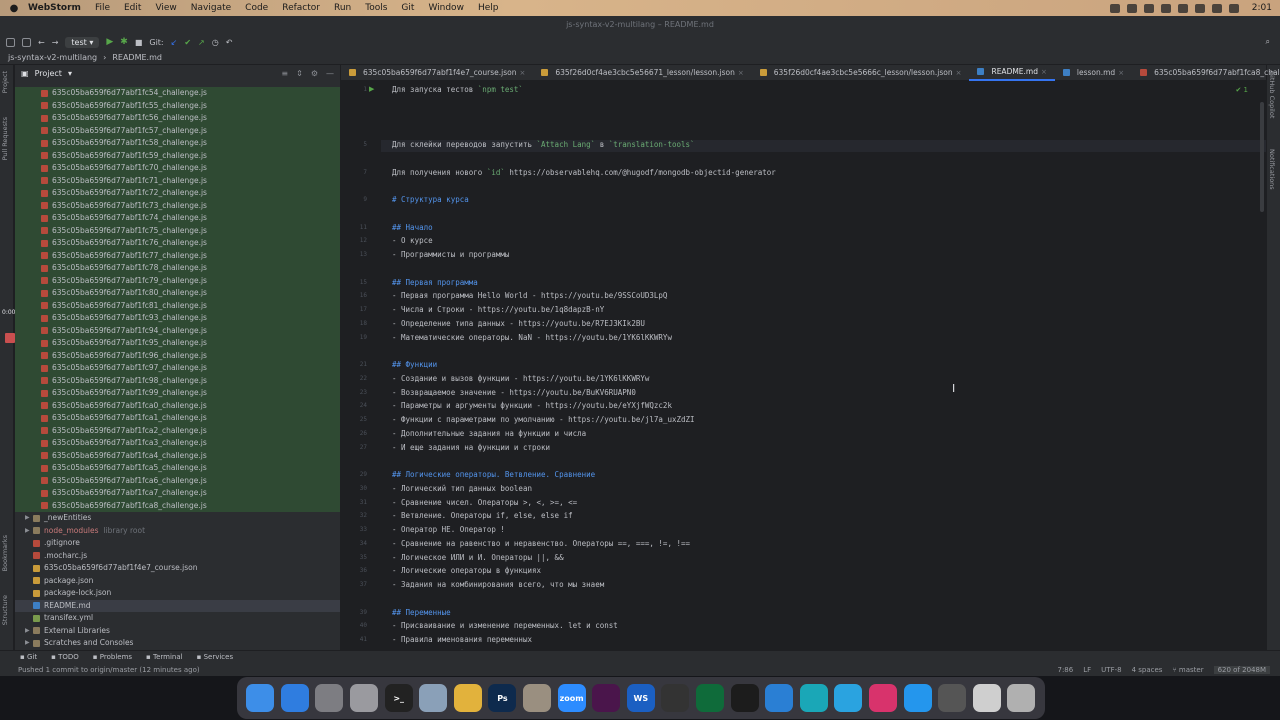  Describe the element at coordinates (177, 343) in the screenshot. I see `tree-file-item: 635c05ba659f6d77abf1fc95_challenge.js` at that location.